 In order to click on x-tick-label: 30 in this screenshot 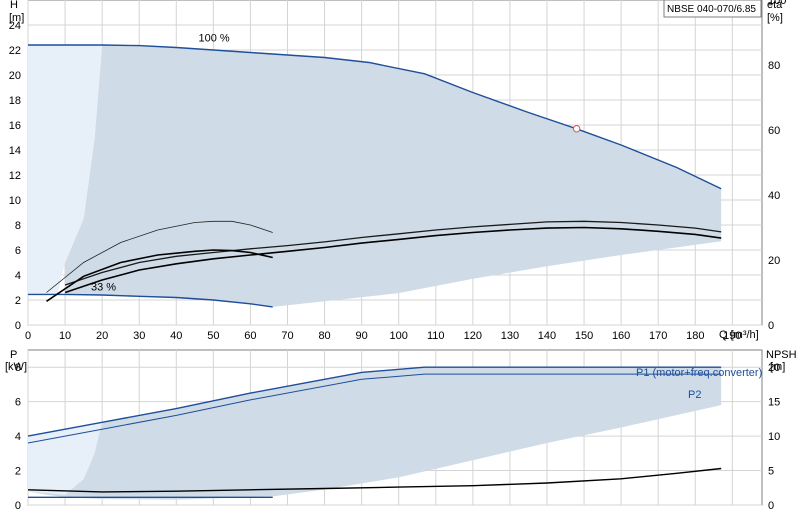, I will do `click(139, 336)`.